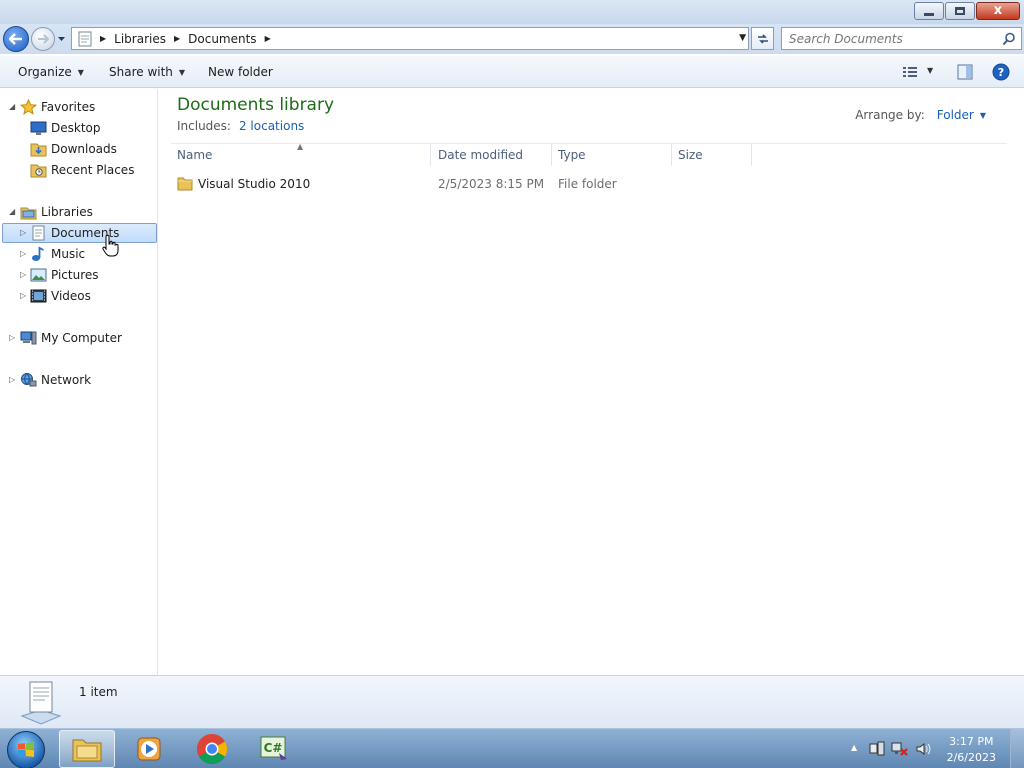  I want to click on network-icon, so click(29, 380).